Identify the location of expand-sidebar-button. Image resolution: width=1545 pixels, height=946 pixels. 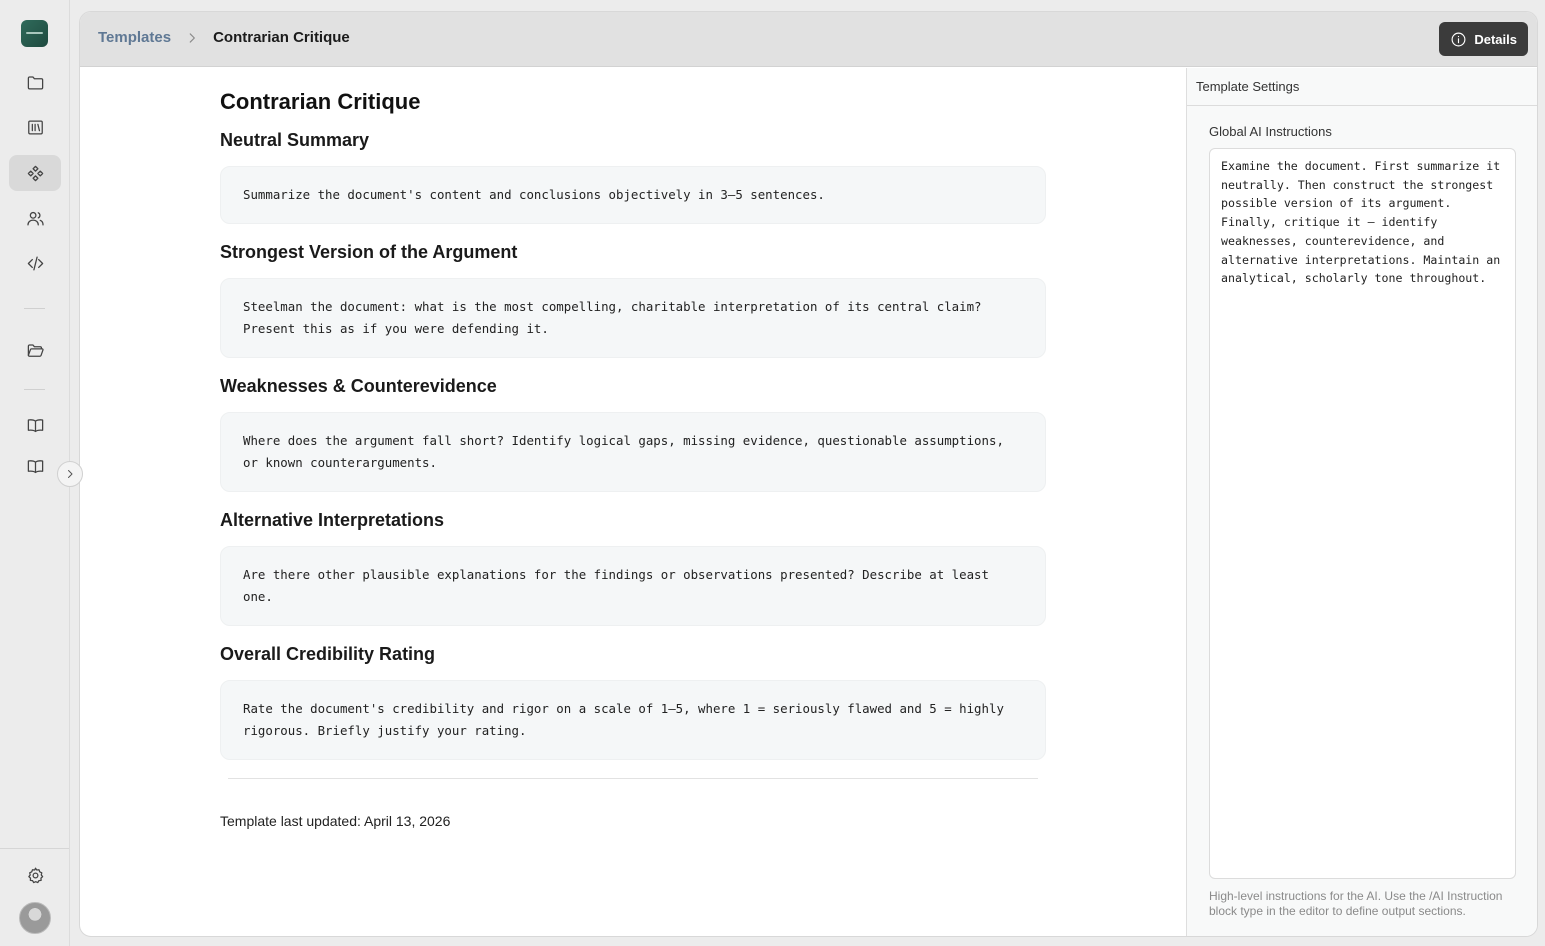
(70, 474).